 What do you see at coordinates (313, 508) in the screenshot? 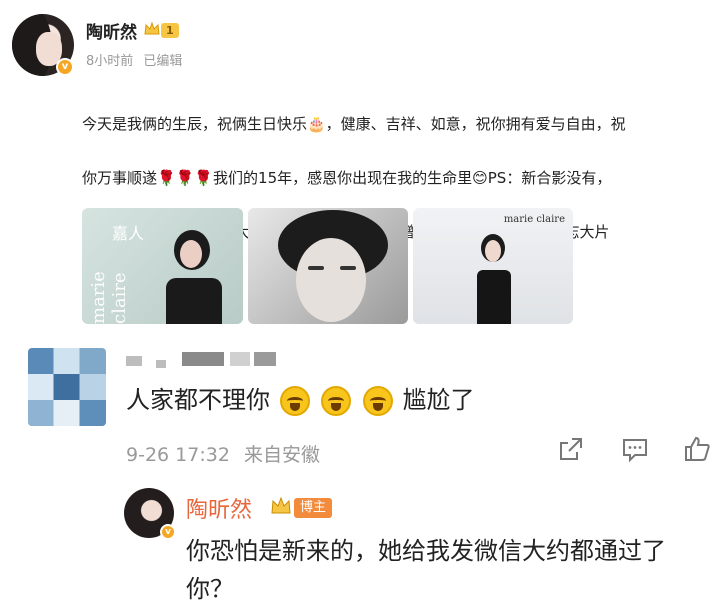
I see `blogger-badge: 博主` at bounding box center [313, 508].